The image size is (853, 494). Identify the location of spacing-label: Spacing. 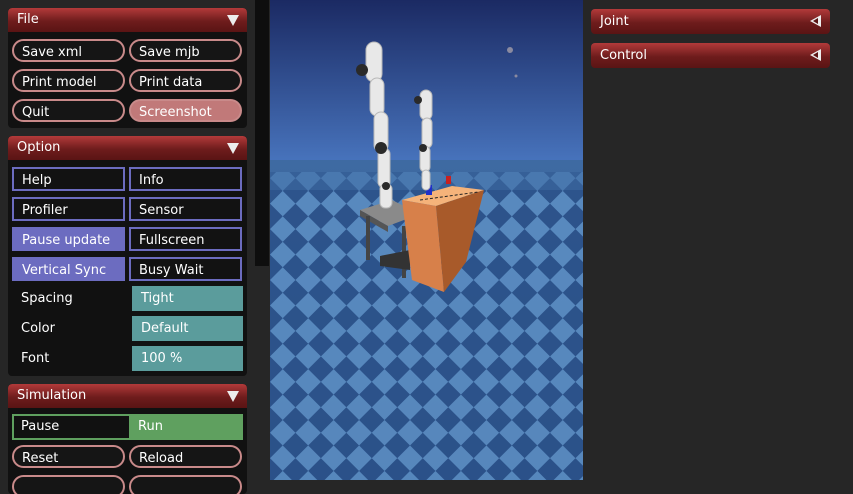
(47, 298).